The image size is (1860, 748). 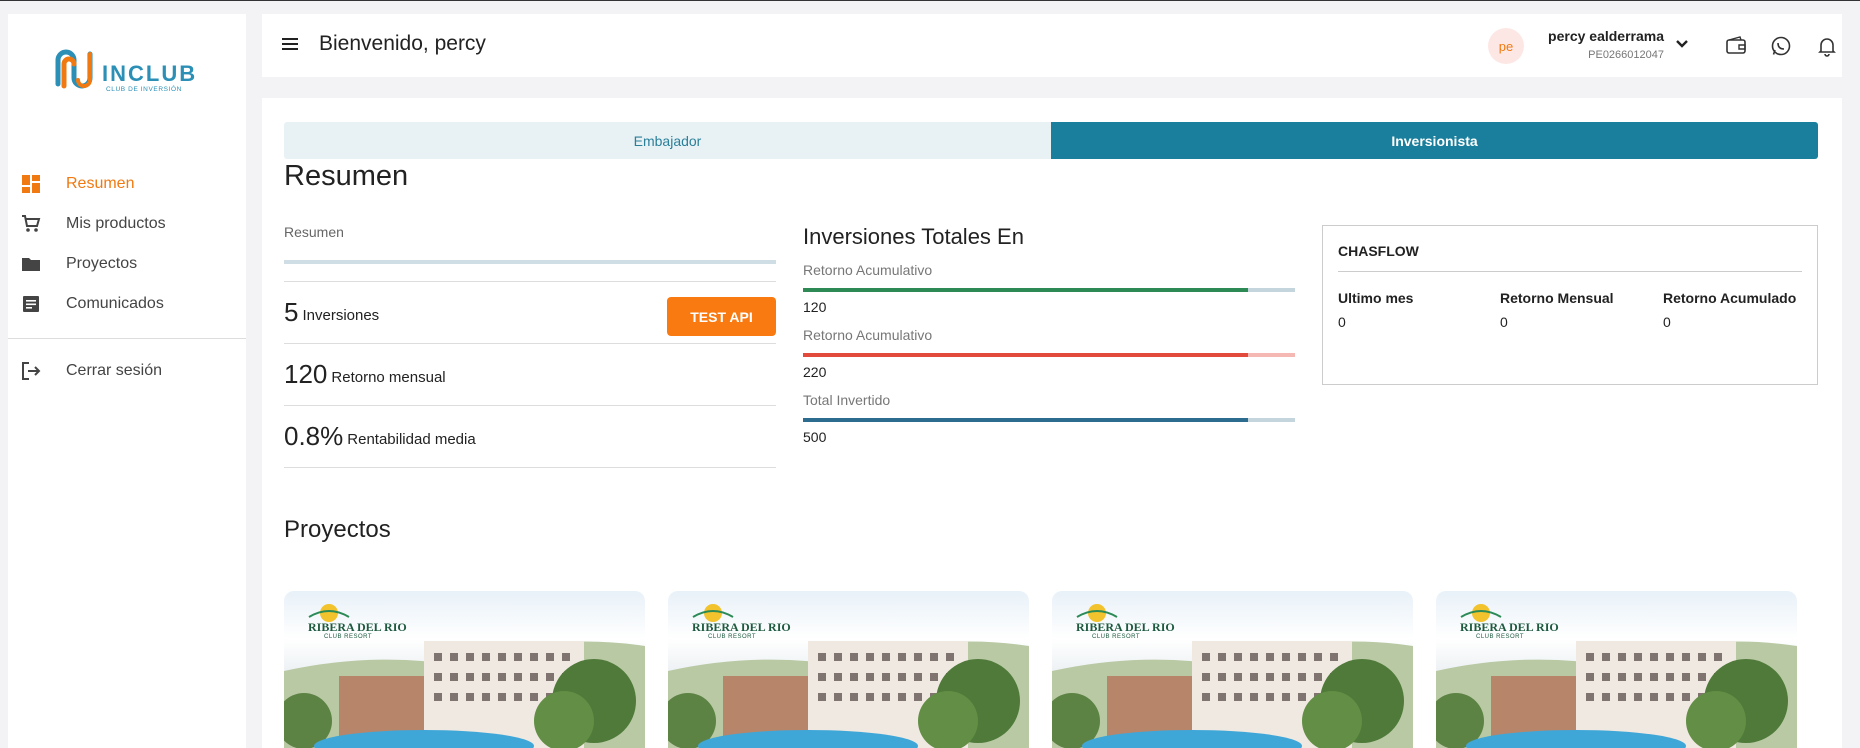 What do you see at coordinates (1557, 298) in the screenshot?
I see `cashflow-label: Retorno Mensual` at bounding box center [1557, 298].